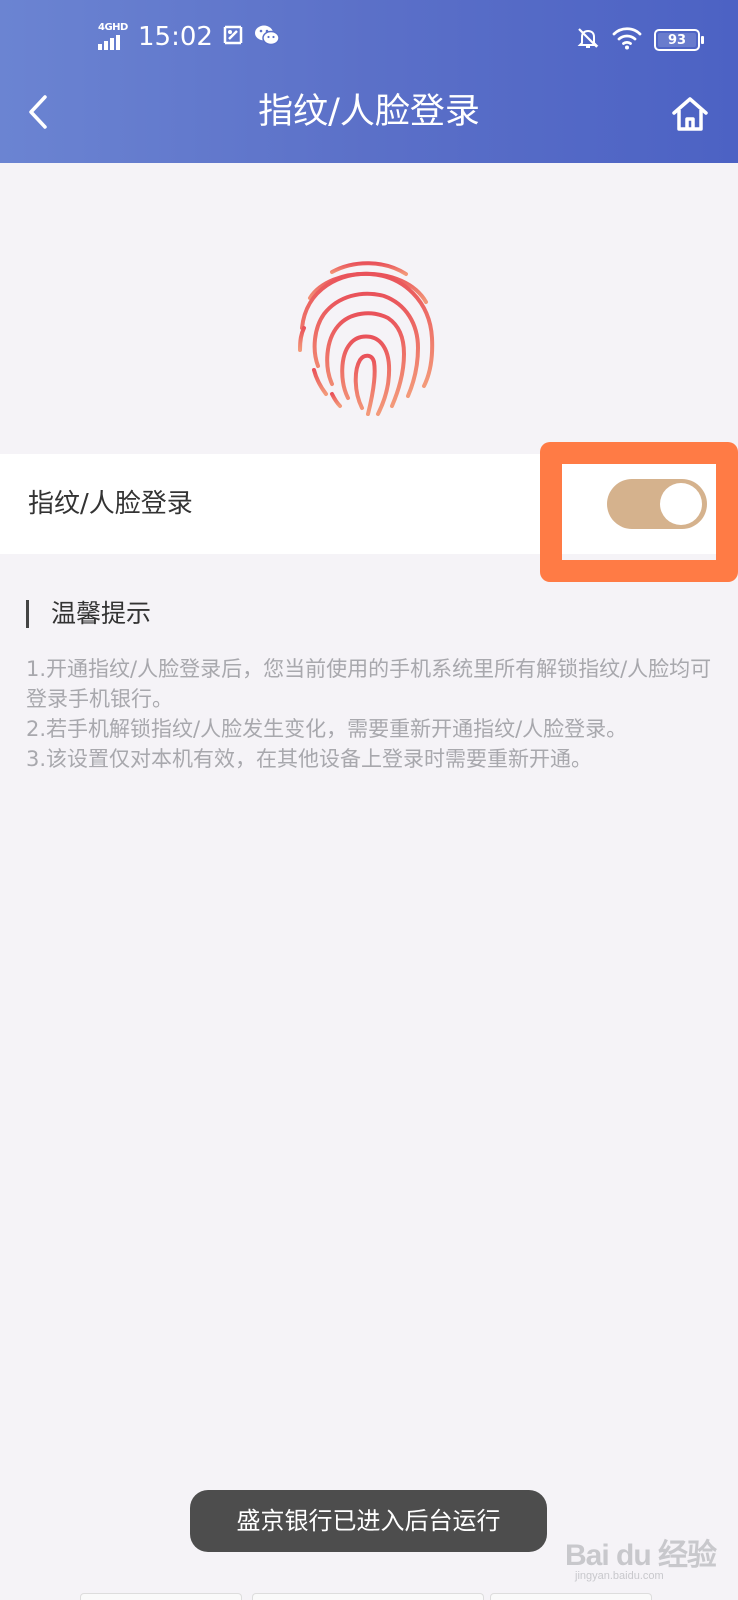 The width and height of the screenshot is (738, 1600). What do you see at coordinates (368, 1521) in the screenshot?
I see `toast-message: 盛京银行已进入后台运行` at bounding box center [368, 1521].